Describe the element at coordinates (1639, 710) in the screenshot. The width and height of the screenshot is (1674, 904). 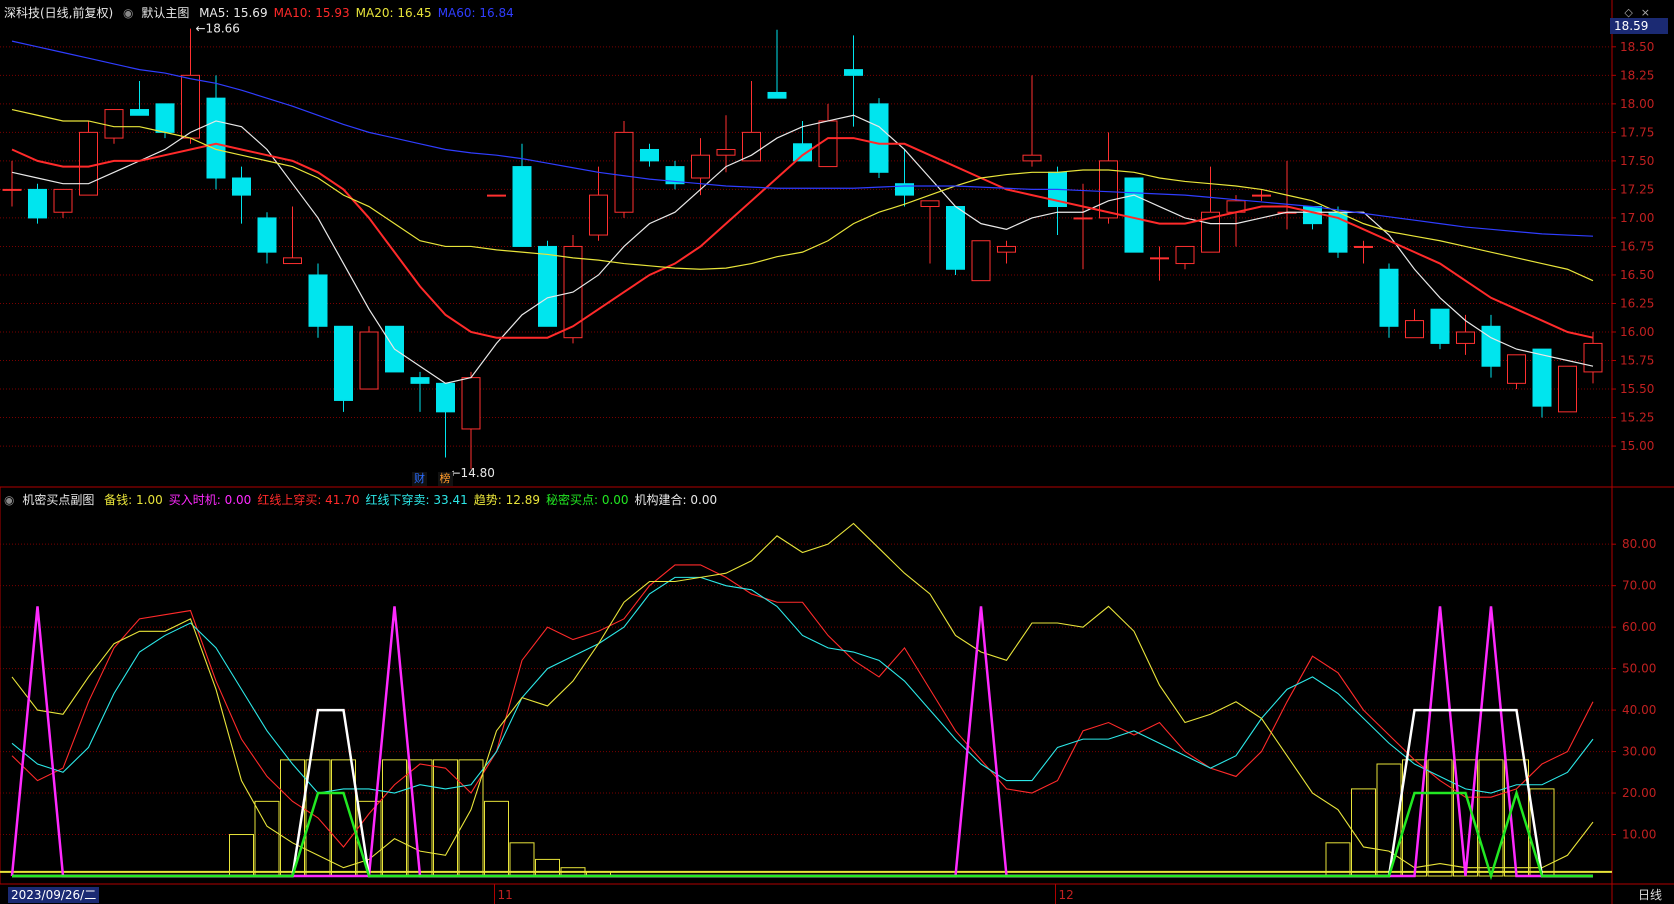
I see `sub-tick-label: 40.00` at that location.